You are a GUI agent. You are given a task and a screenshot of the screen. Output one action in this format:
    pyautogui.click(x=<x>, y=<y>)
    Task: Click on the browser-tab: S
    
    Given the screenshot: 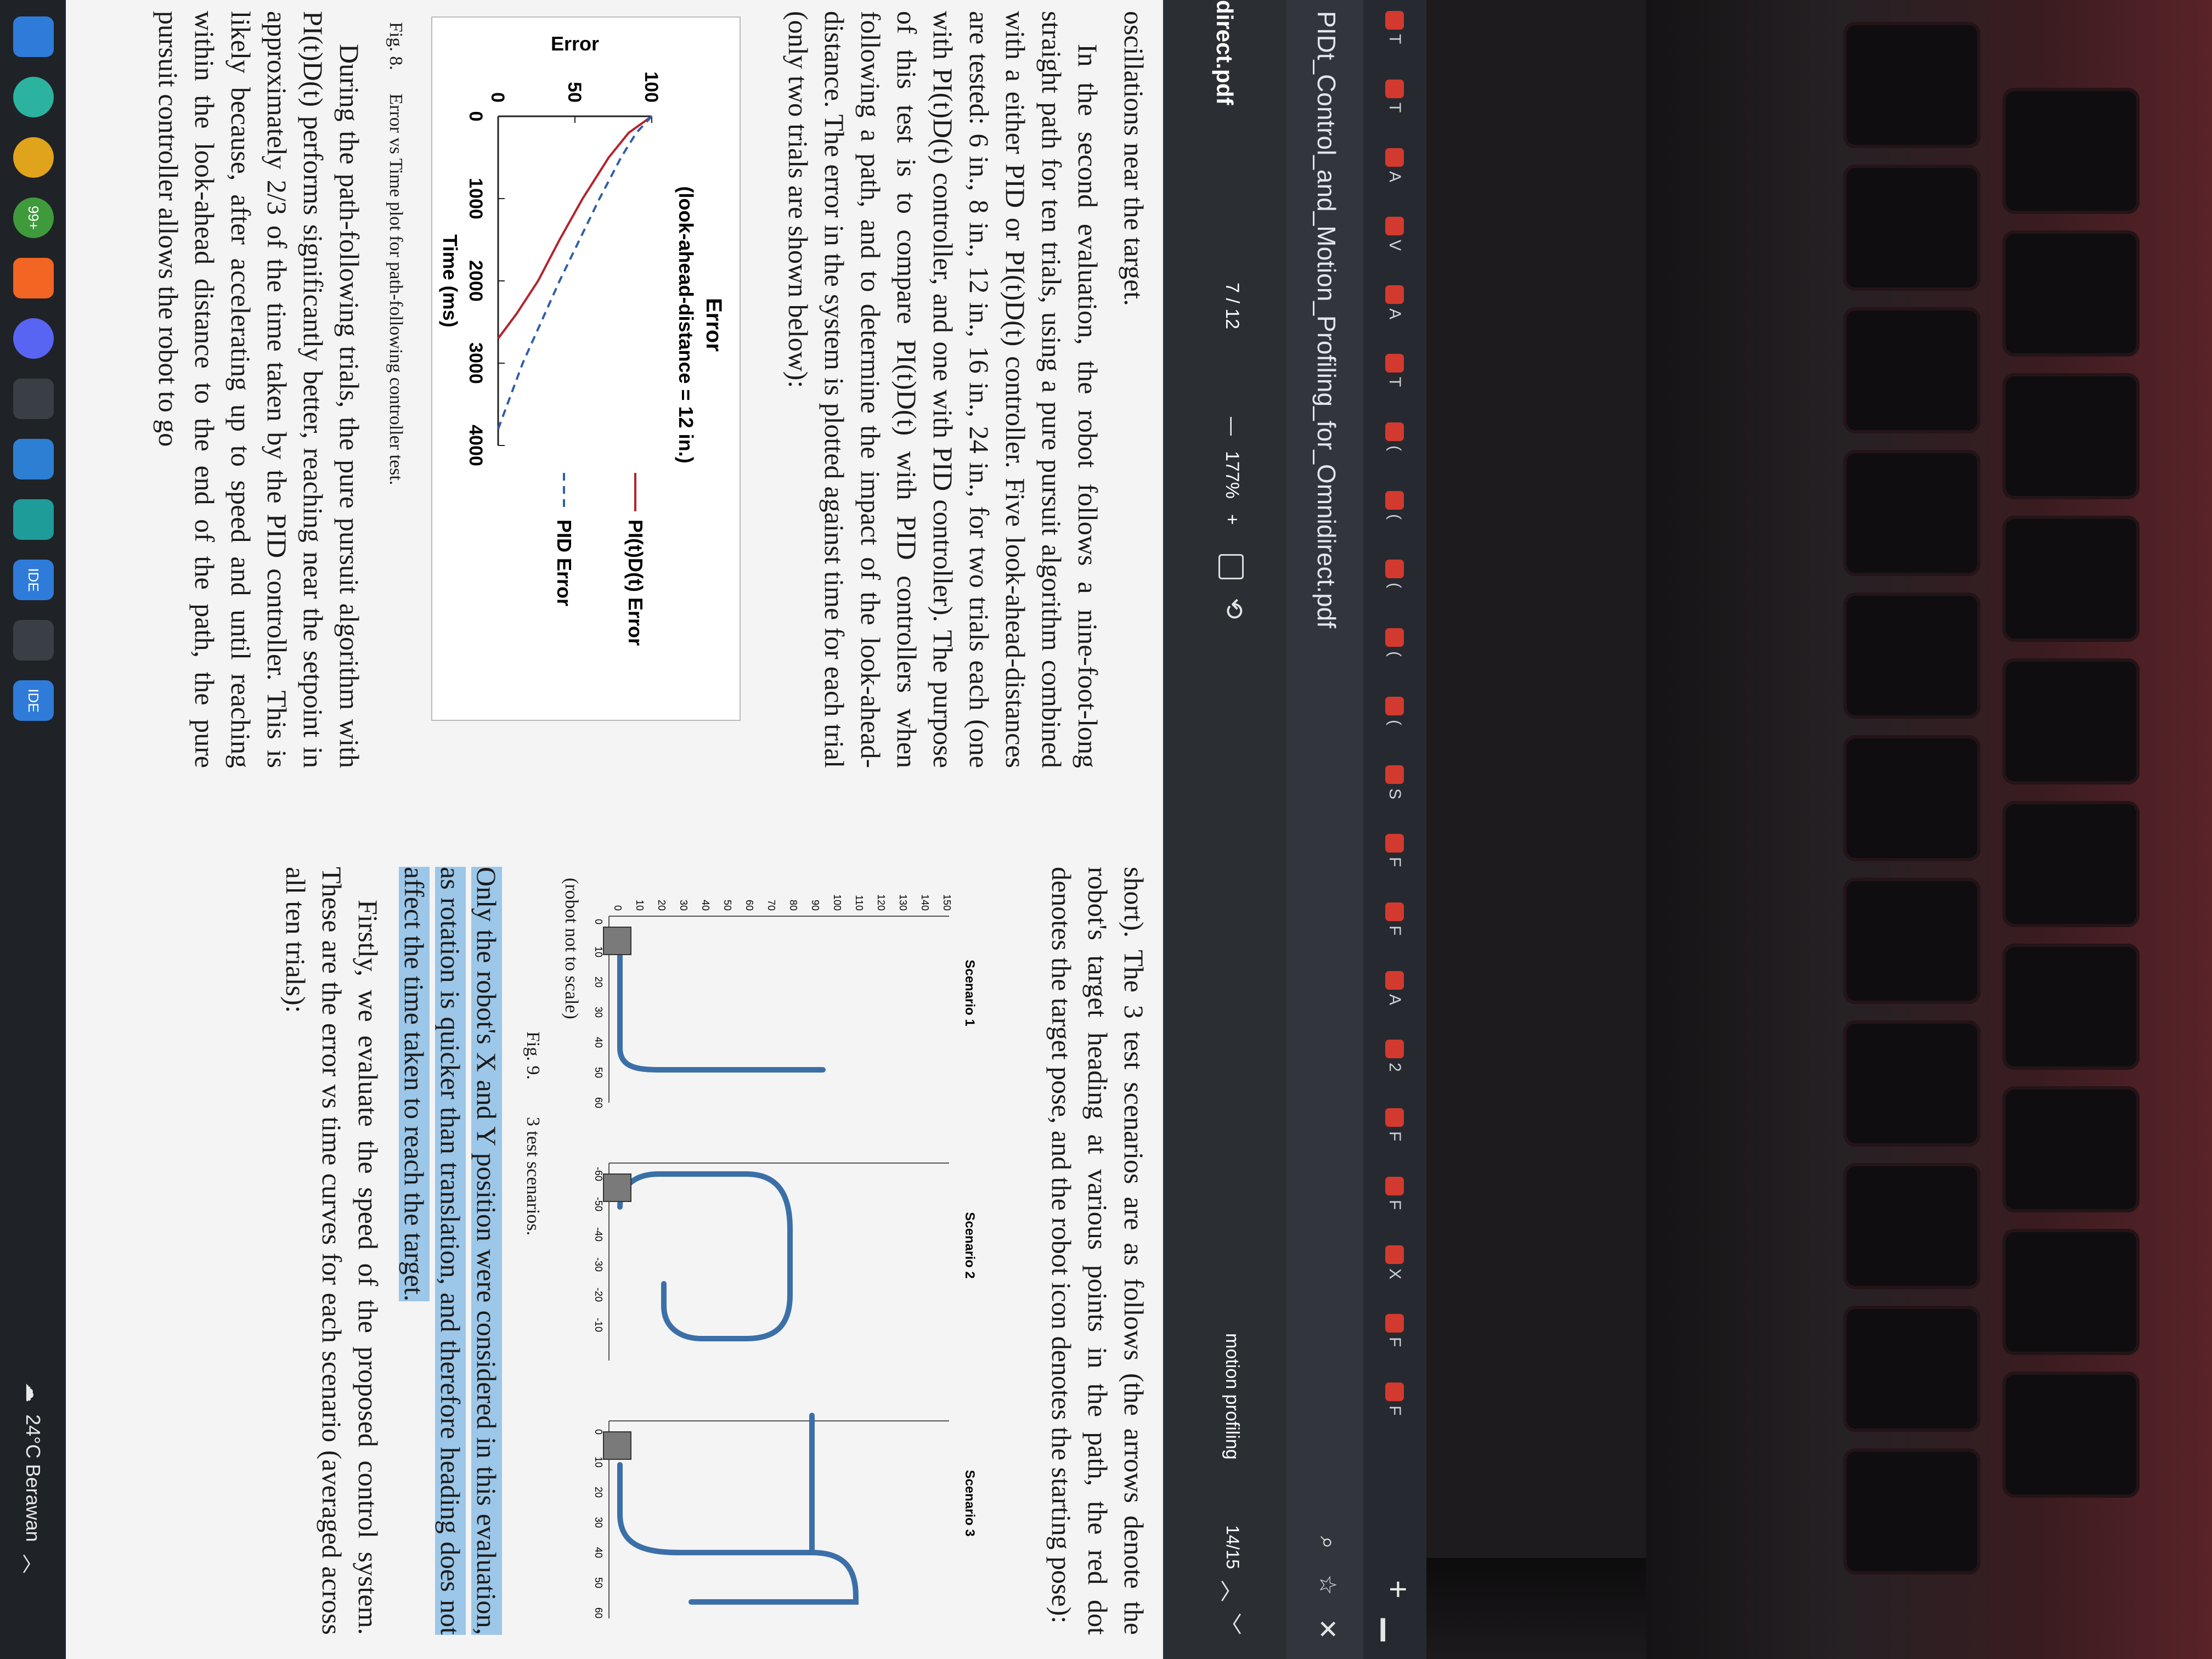 What is the action you would take?
    pyautogui.click(x=1394, y=782)
    